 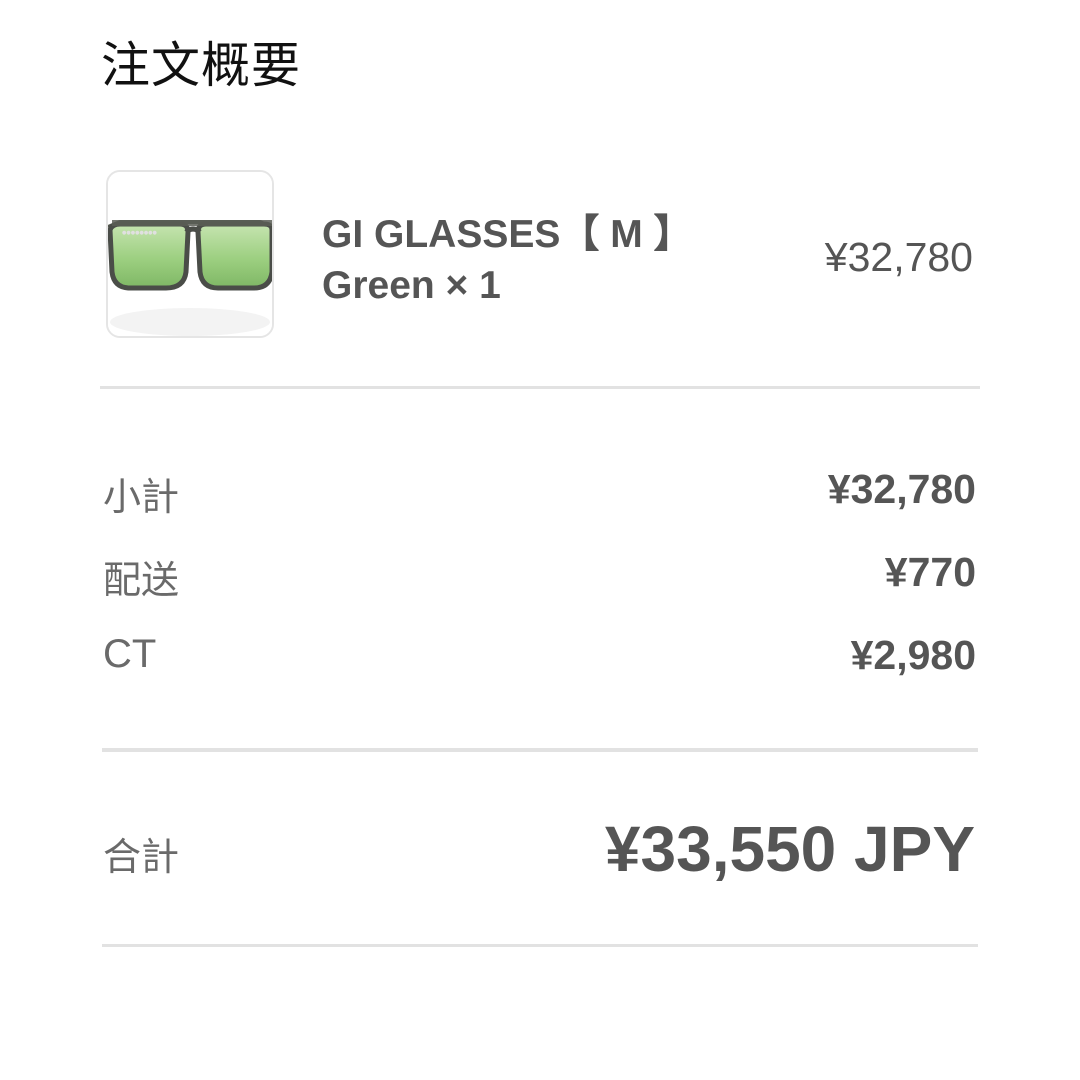 What do you see at coordinates (901, 489) in the screenshot?
I see `subtotal-value: ¥32,780` at bounding box center [901, 489].